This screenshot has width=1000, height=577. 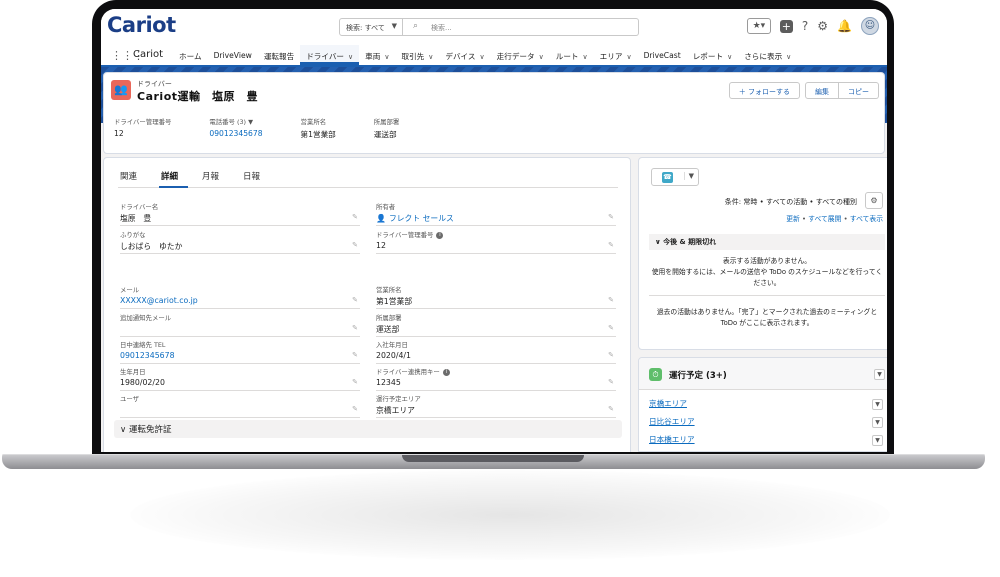 I want to click on tab: 詳細, so click(x=174, y=177).